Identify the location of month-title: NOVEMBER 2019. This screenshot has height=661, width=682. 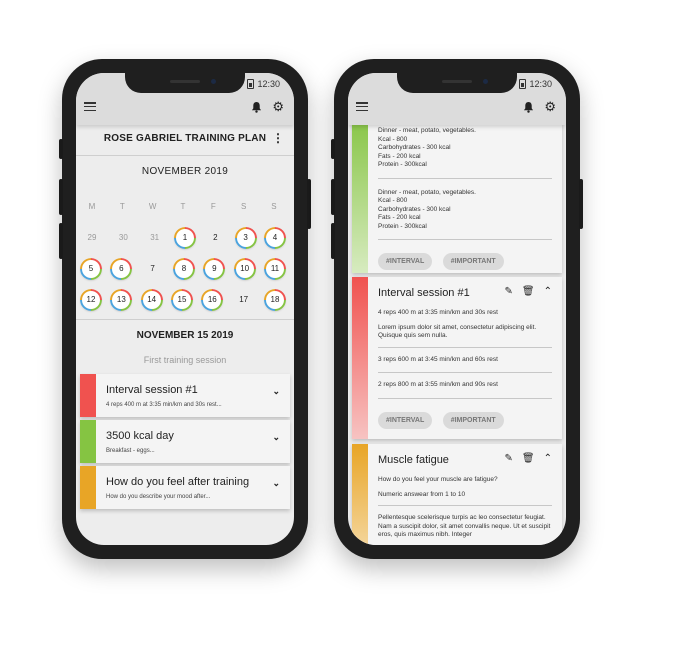
(185, 171).